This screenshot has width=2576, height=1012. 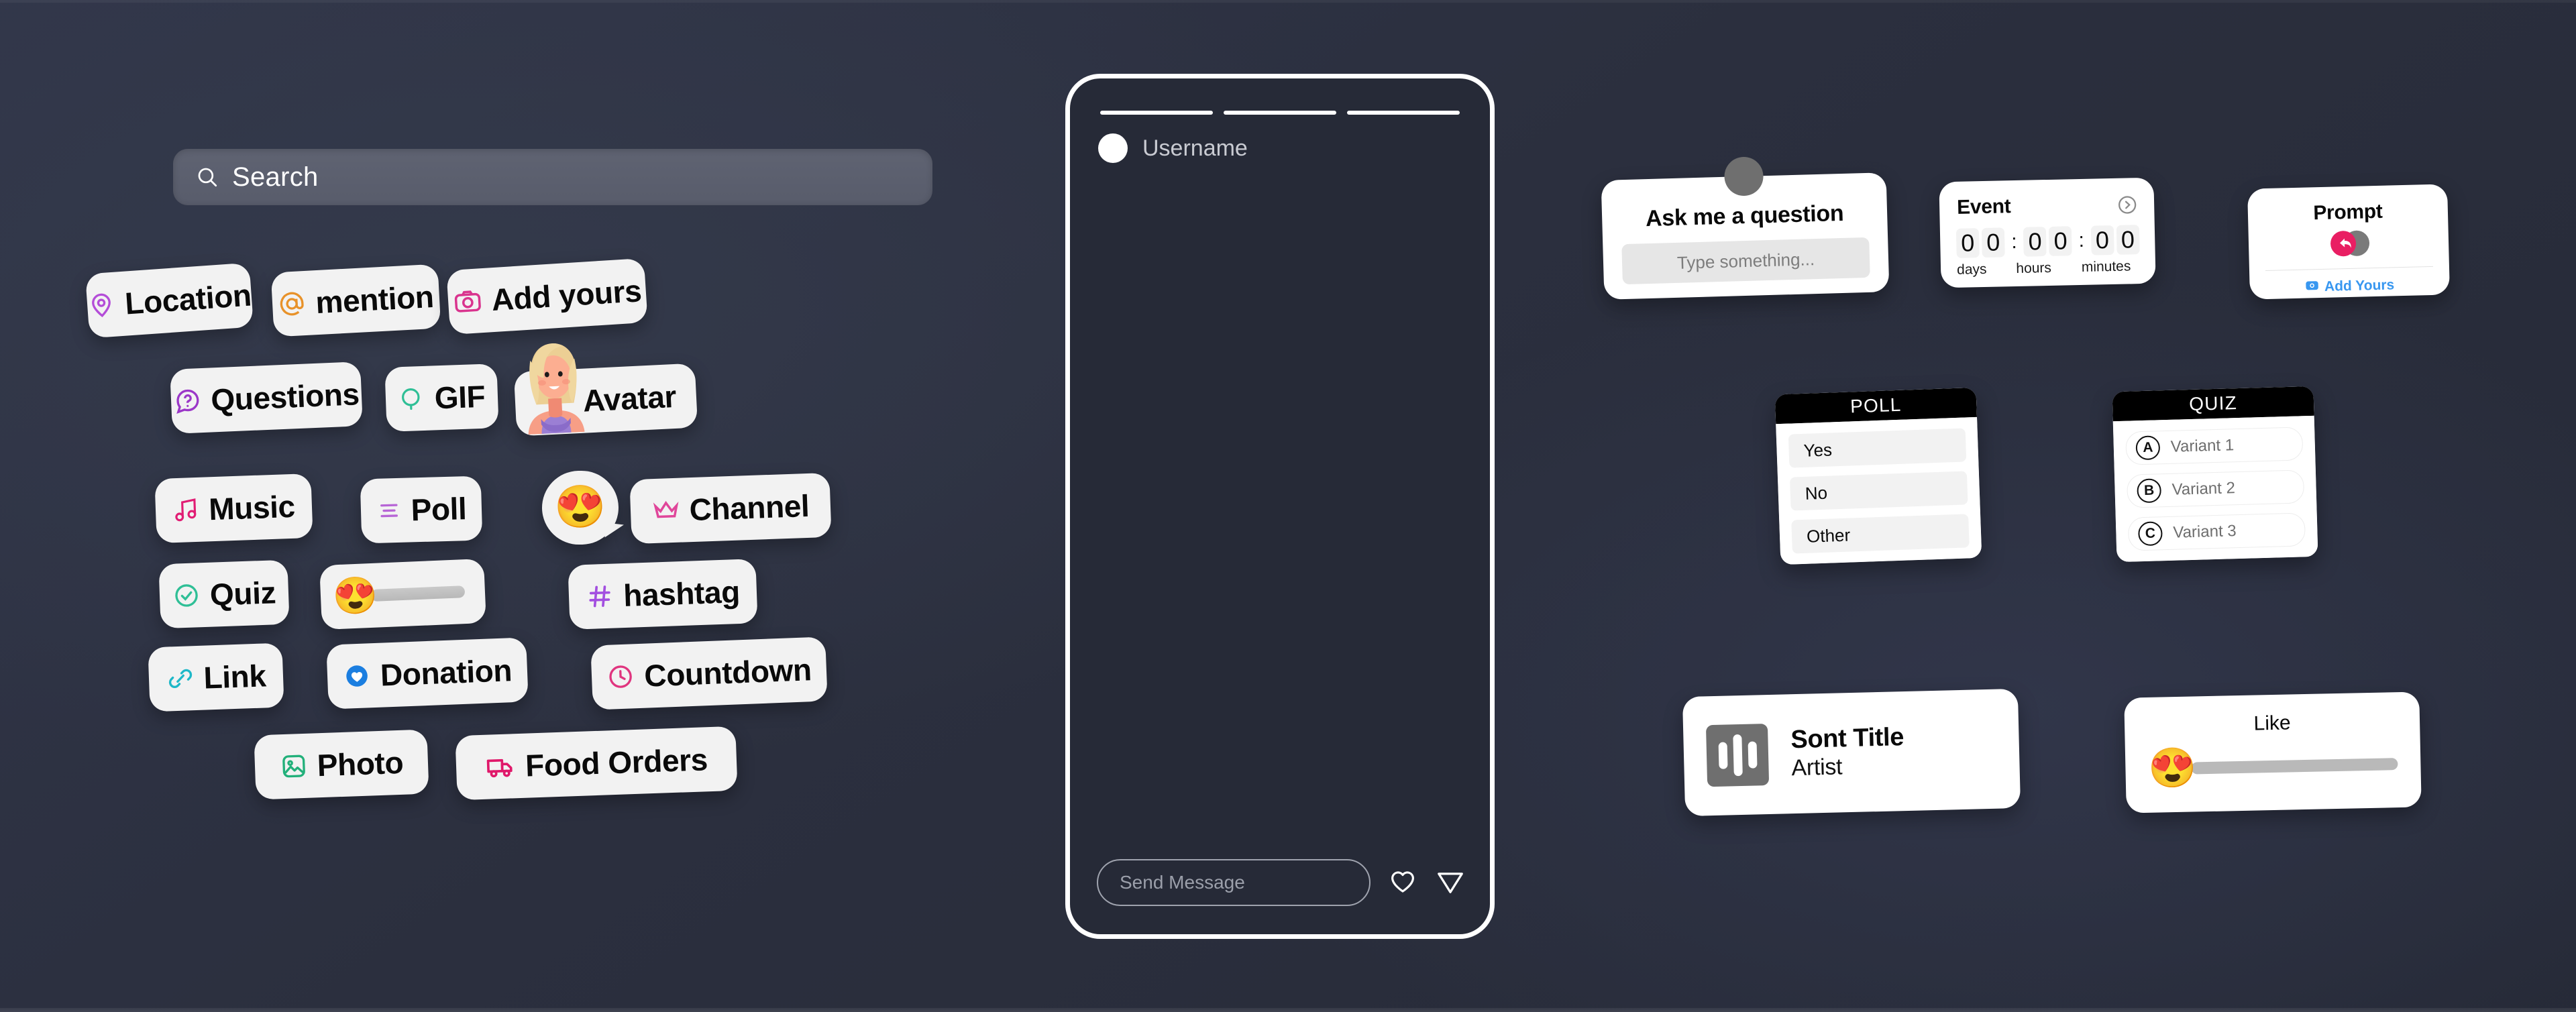 I want to click on card-quiz: QUIZ A Variant 1 B Variant 2 C Variant 3, so click(x=2215, y=474).